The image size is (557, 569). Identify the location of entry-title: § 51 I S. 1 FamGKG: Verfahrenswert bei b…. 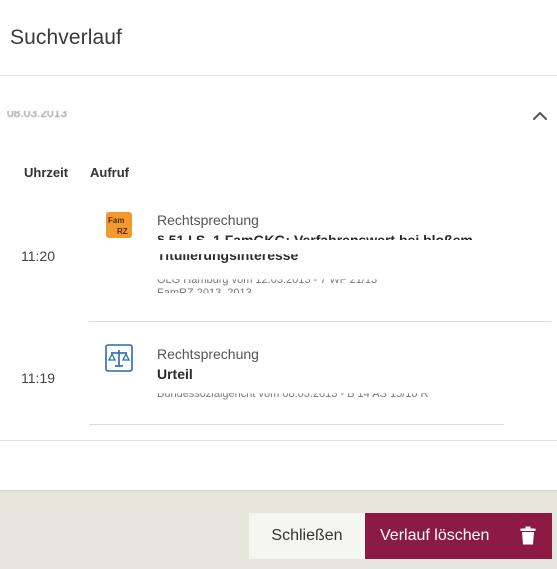
(315, 236).